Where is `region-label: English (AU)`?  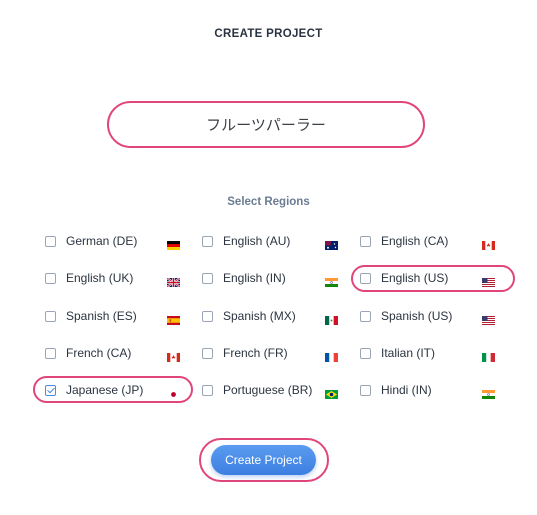
region-label: English (AU) is located at coordinates (257, 241).